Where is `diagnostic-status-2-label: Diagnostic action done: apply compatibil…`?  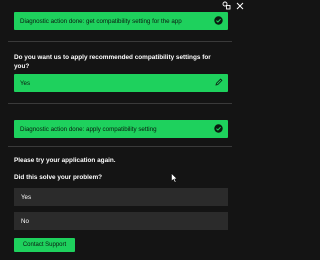
diagnostic-status-2-label: Diagnostic action done: apply compatibil… is located at coordinates (88, 129).